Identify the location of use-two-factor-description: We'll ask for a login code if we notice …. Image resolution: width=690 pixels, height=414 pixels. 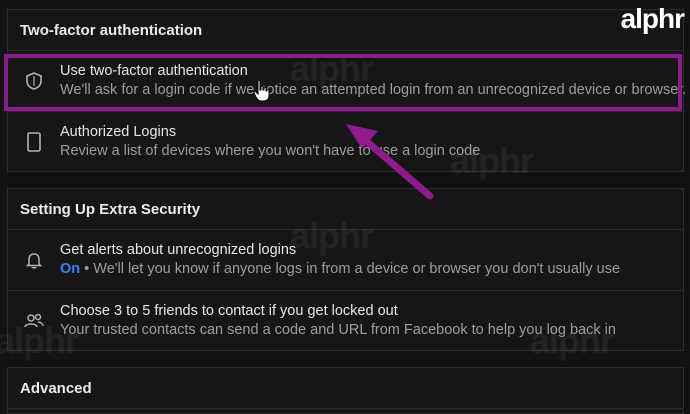
(373, 90).